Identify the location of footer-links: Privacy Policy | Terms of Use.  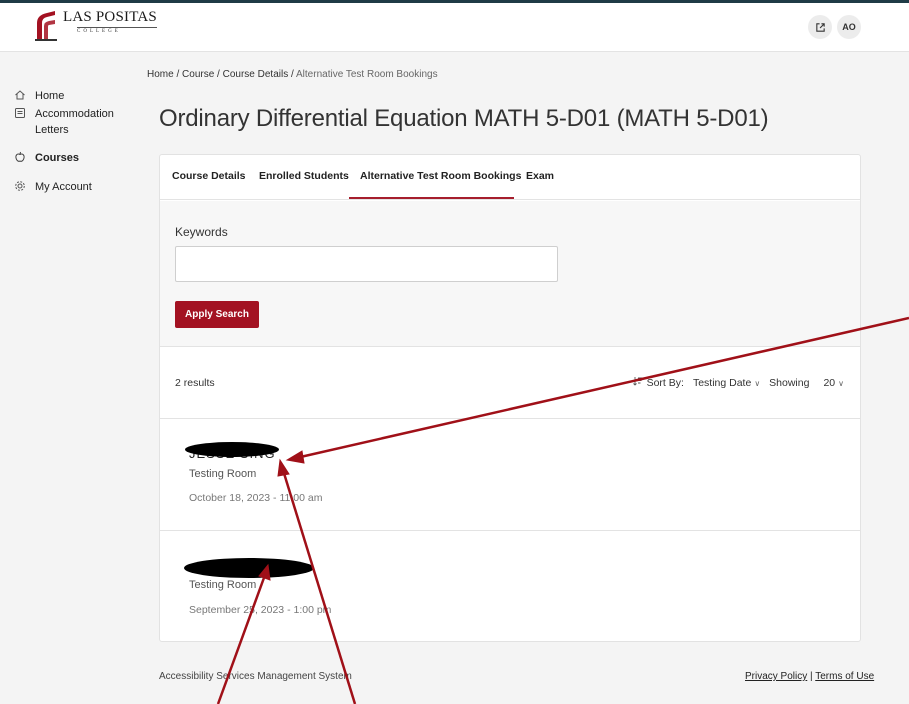
(809, 676).